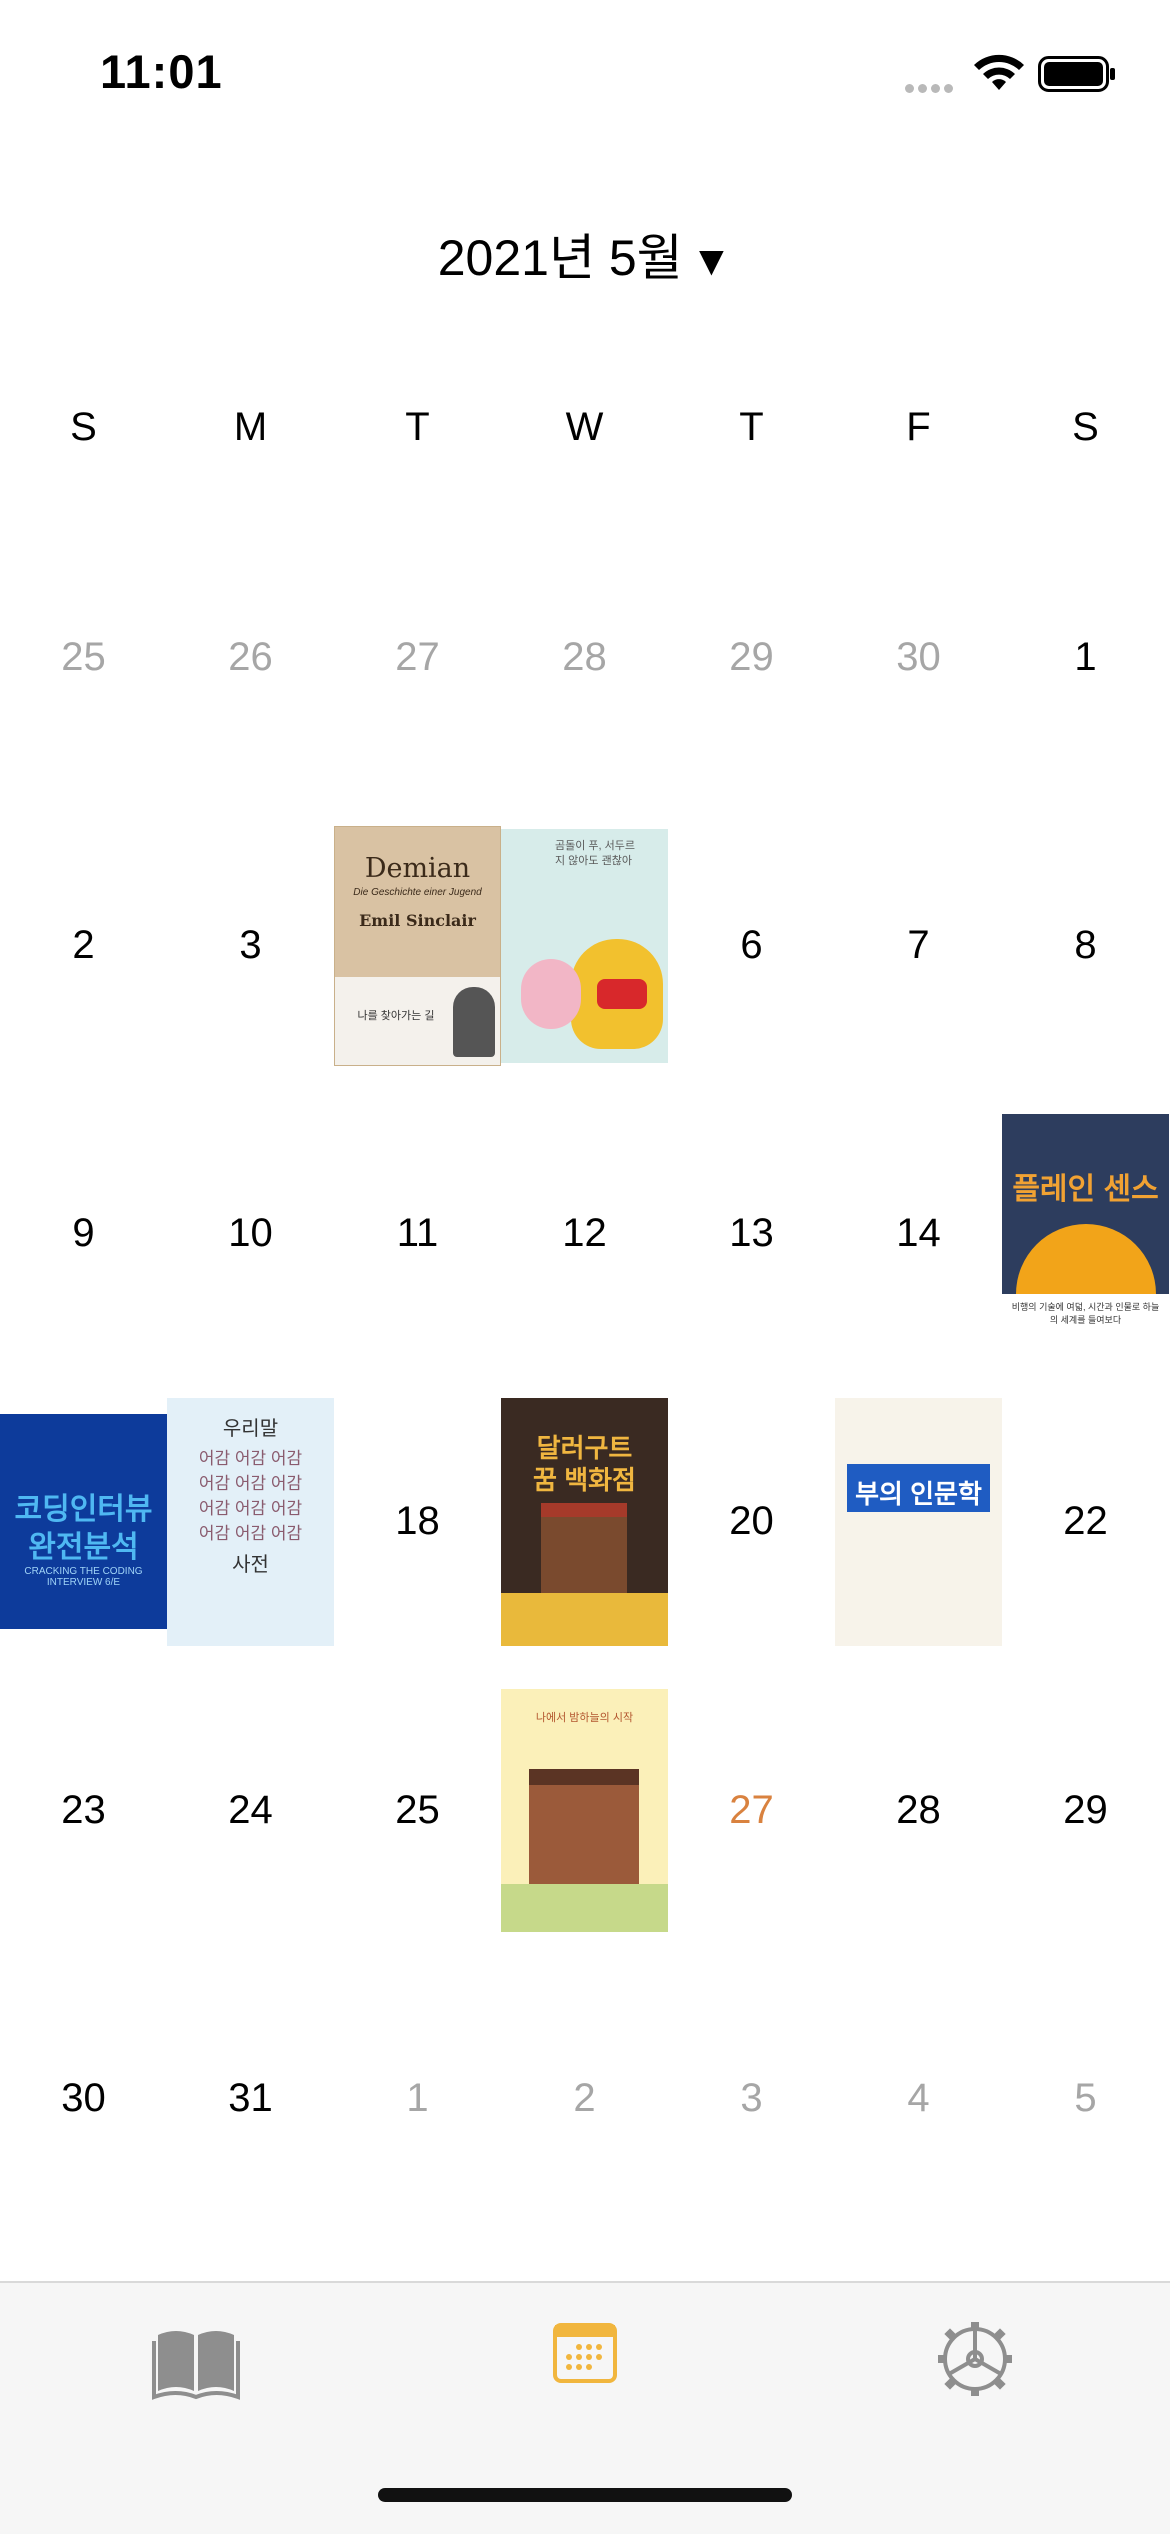  I want to click on building-shape, so click(584, 1550).